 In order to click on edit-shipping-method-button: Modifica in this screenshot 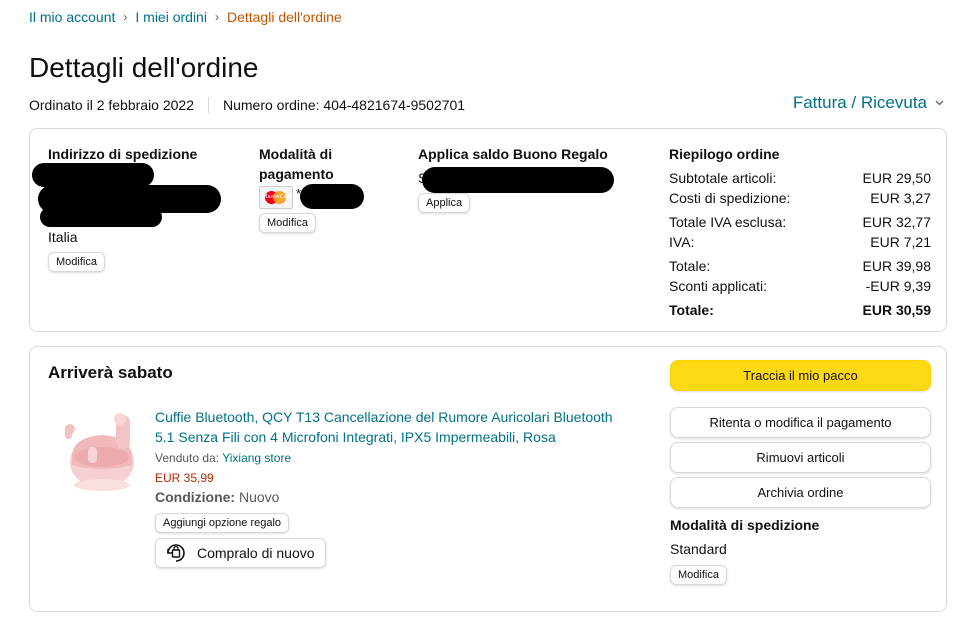, I will do `click(698, 575)`.